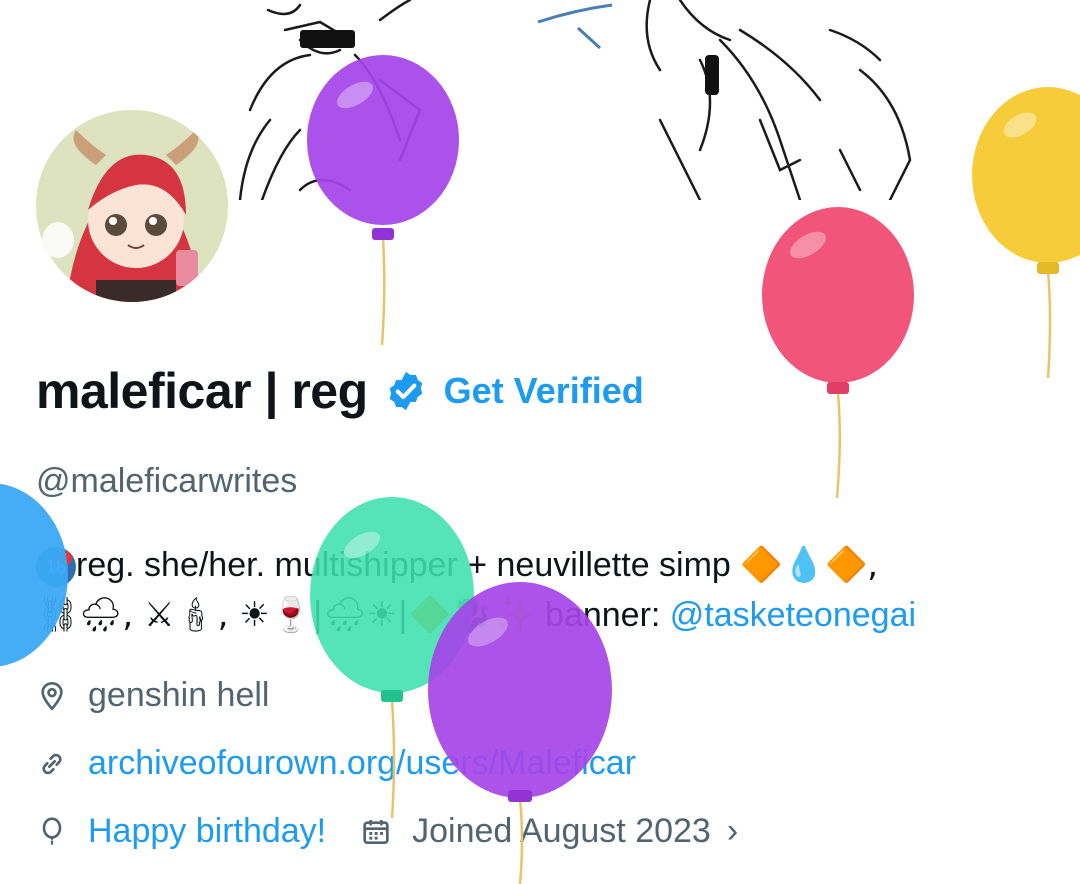 The image size is (1080, 884). Describe the element at coordinates (793, 615) in the screenshot. I see `banner-credit-mention: @tasketeonegai` at that location.